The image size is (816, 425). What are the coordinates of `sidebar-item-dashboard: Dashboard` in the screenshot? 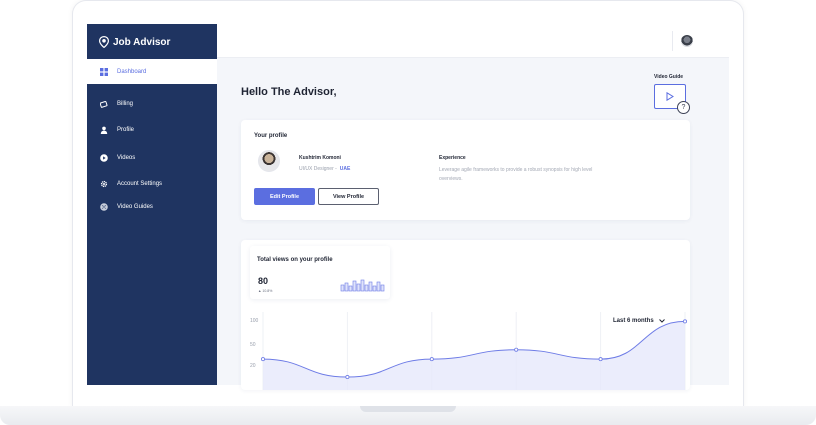 It's located at (152, 71).